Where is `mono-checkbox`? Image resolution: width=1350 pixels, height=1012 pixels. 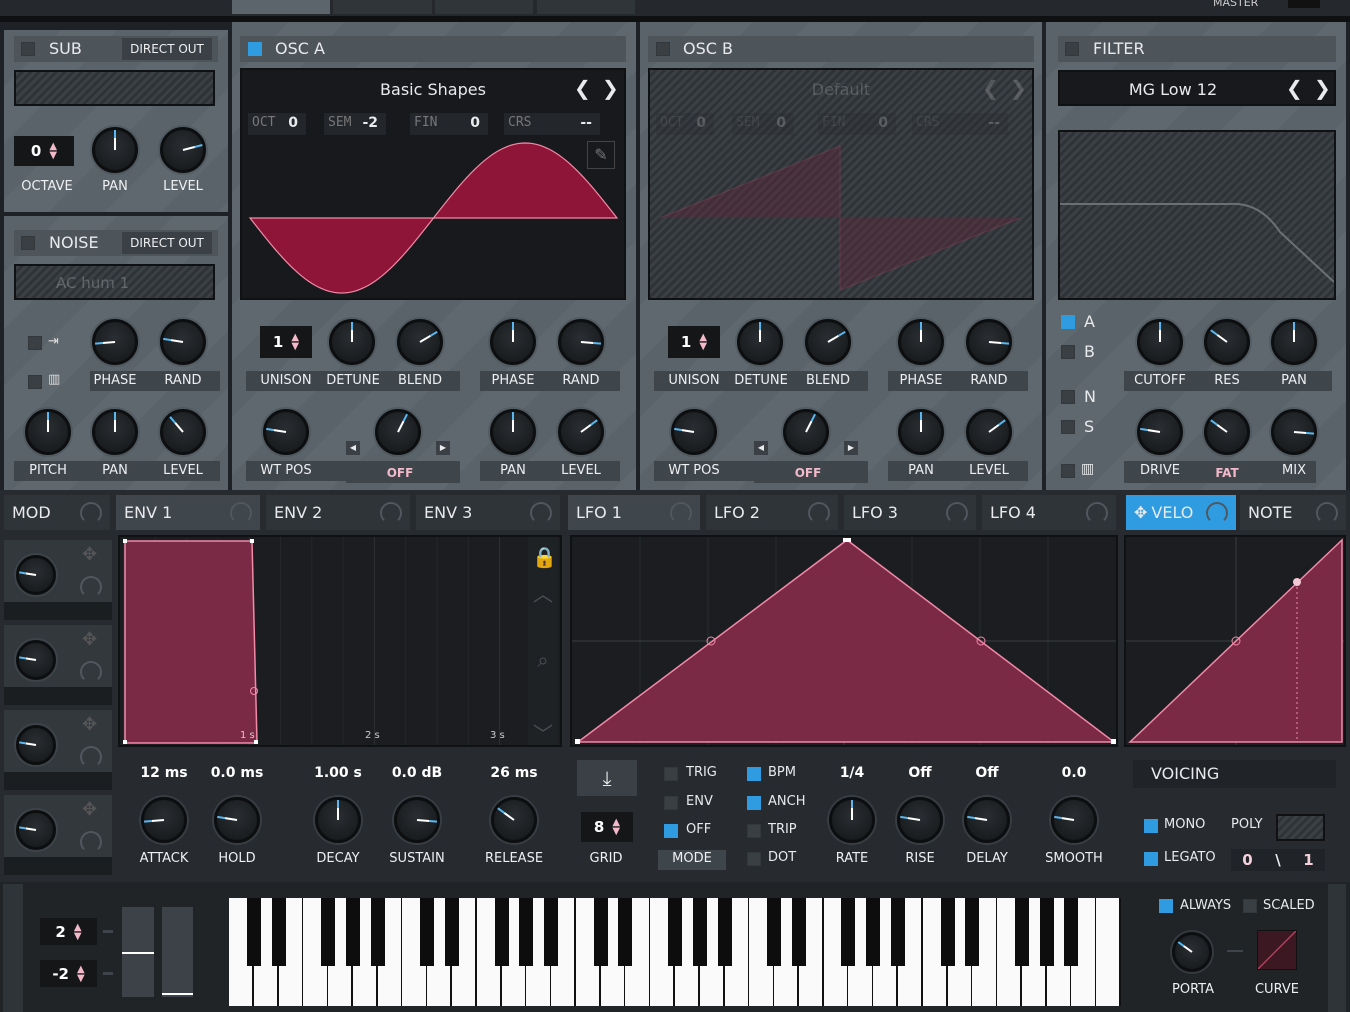
mono-checkbox is located at coordinates (1151, 826).